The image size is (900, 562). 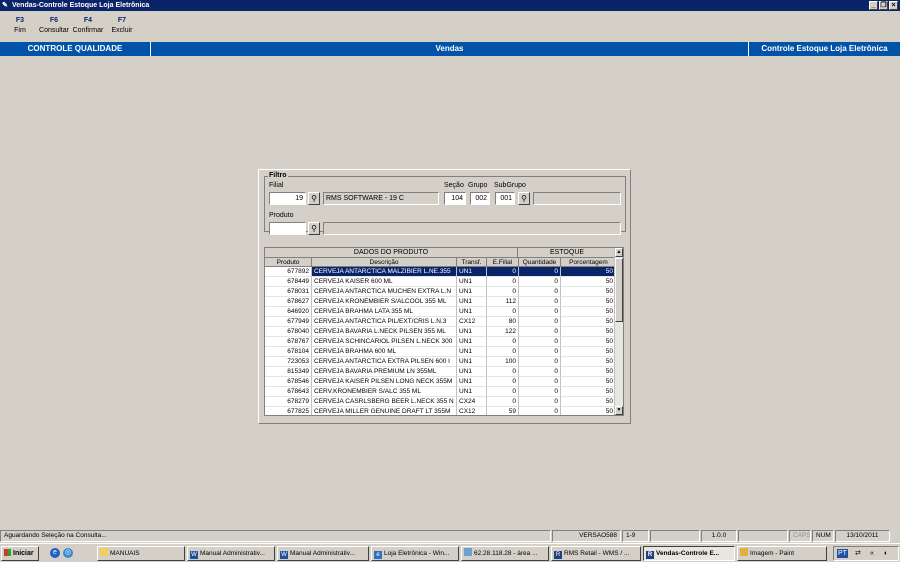 I want to click on cell-produto: 678767, so click(x=288, y=342).